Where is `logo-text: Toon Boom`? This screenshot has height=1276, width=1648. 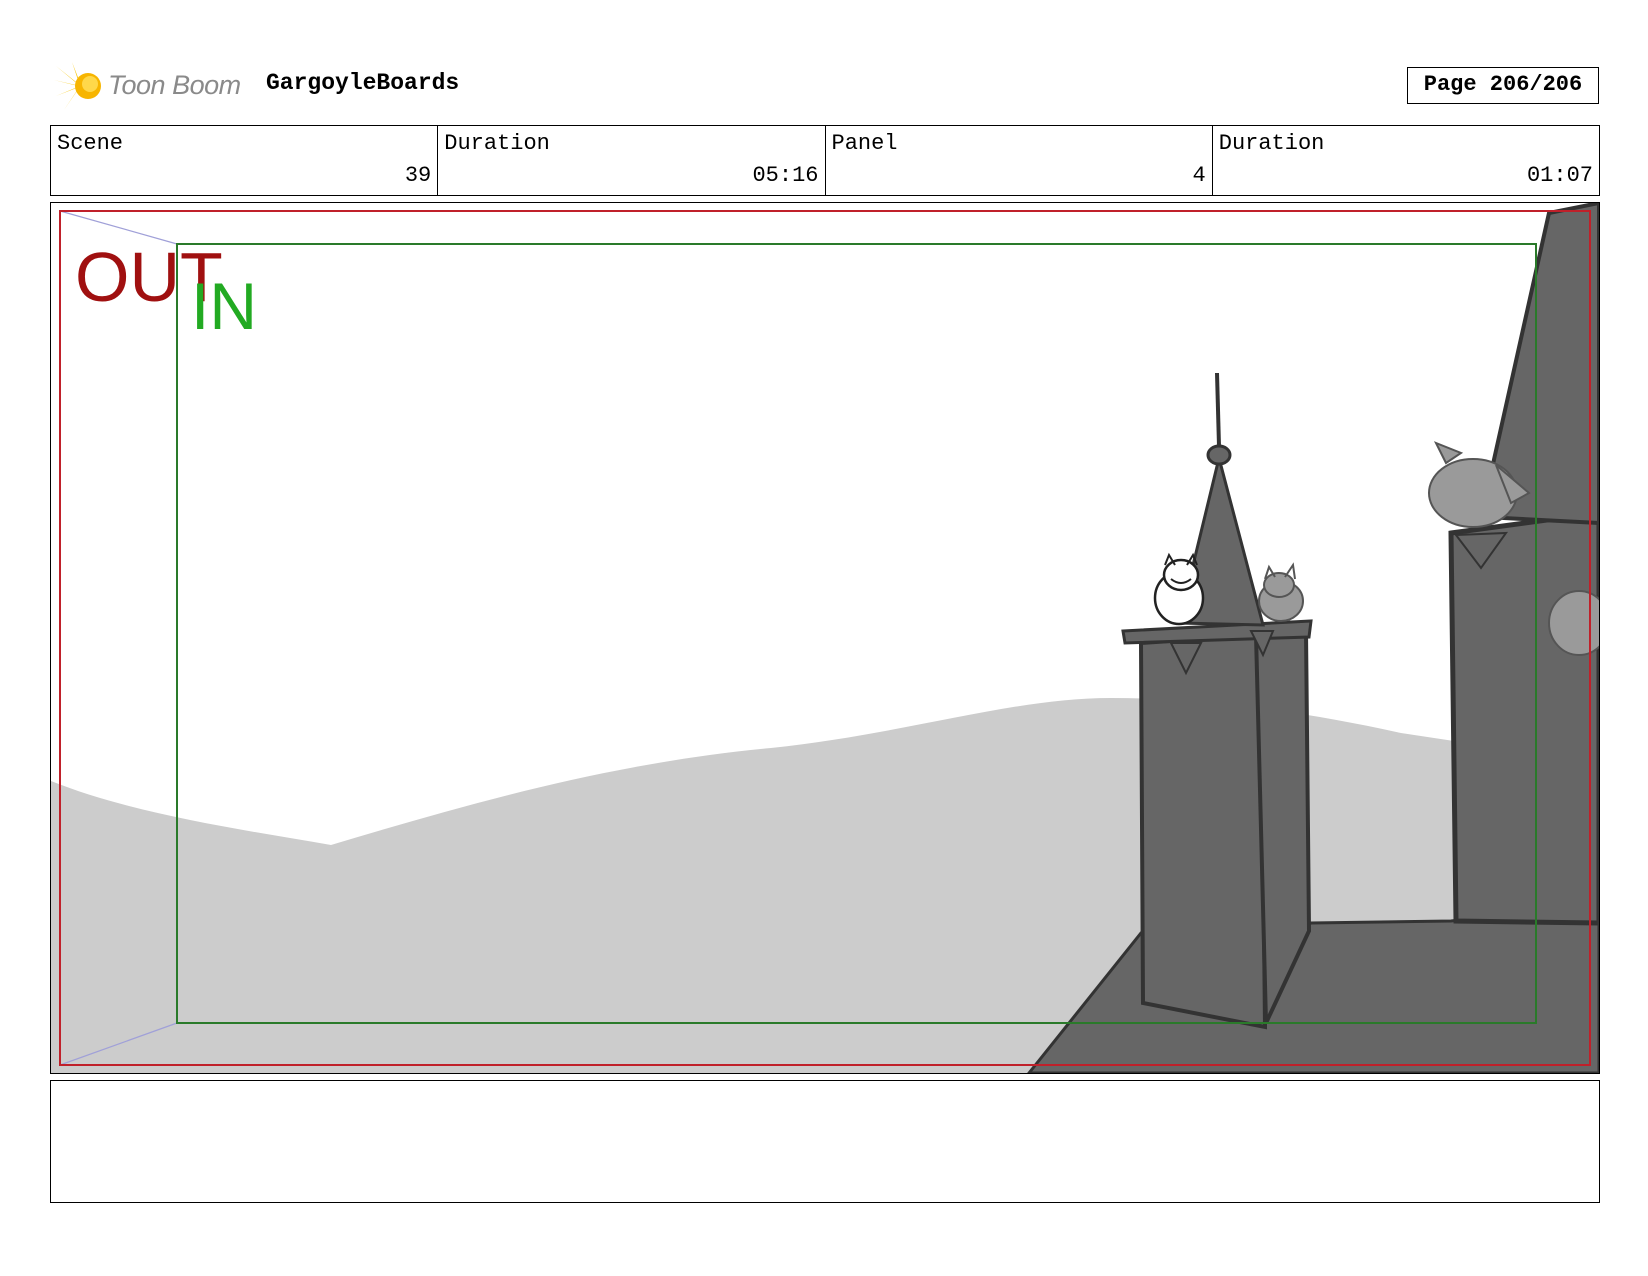 logo-text: Toon Boom is located at coordinates (174, 85).